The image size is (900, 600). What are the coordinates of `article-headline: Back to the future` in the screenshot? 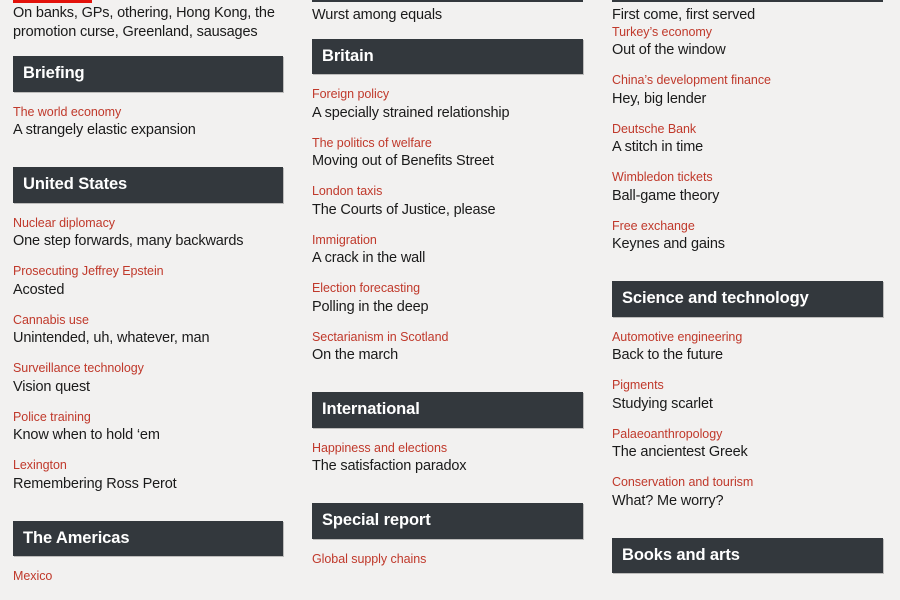 It's located at (747, 355).